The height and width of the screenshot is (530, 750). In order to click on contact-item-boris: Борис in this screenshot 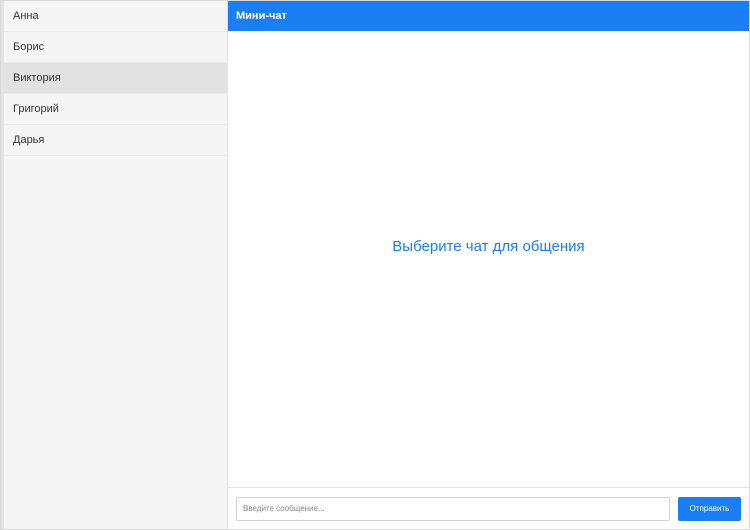, I will do `click(114, 47)`.